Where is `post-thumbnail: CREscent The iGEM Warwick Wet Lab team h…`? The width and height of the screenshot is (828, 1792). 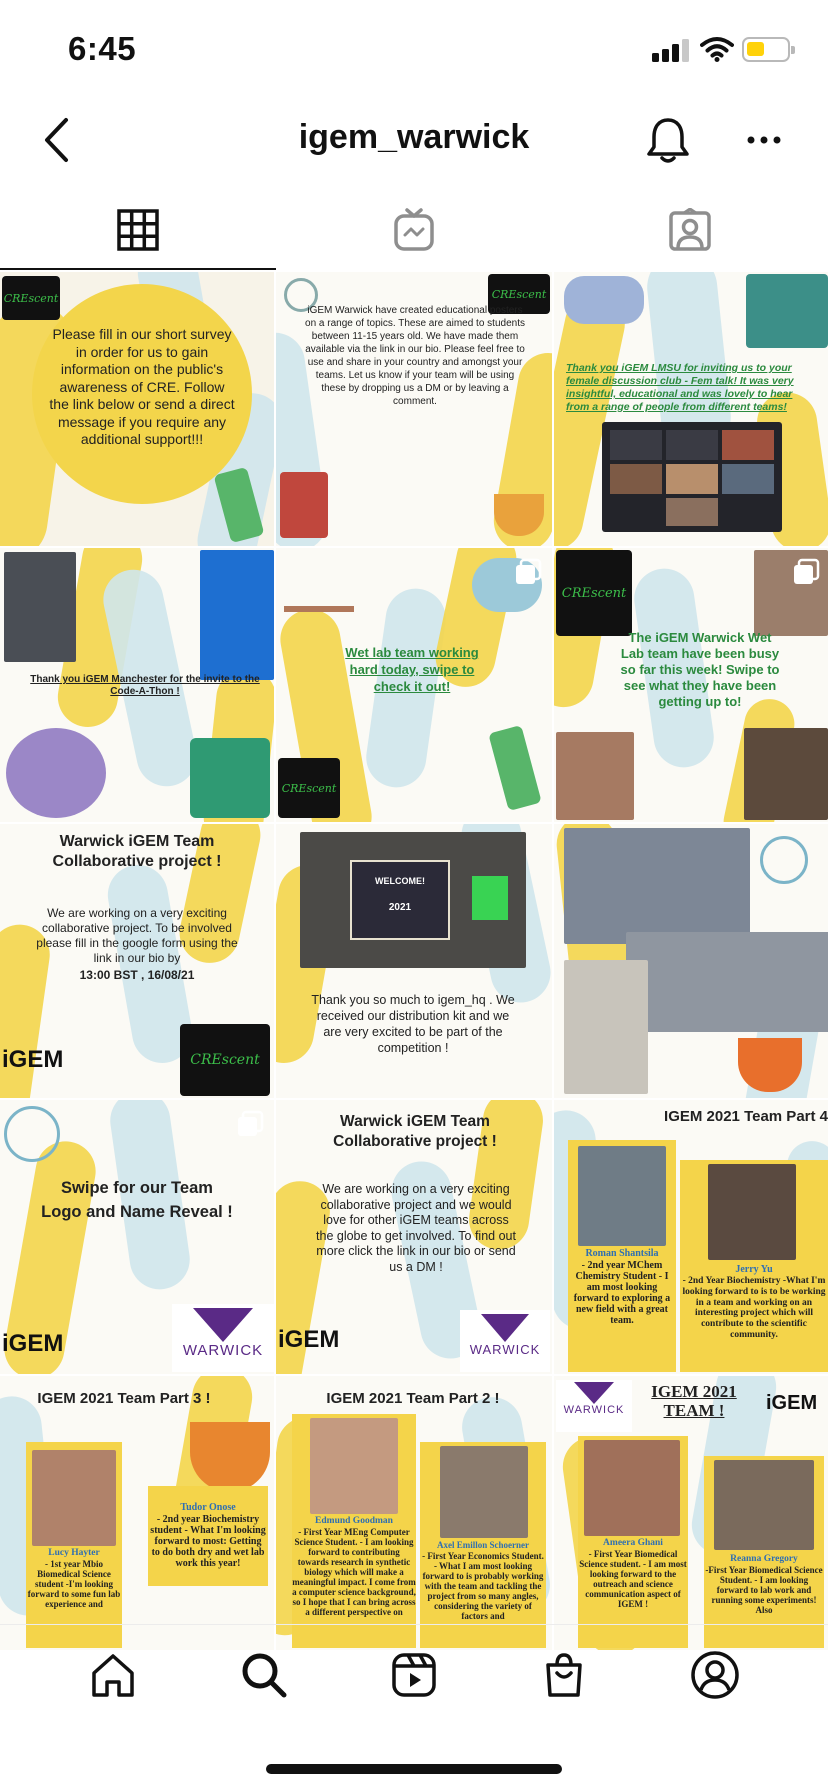 post-thumbnail: CREscent The iGEM Warwick Wet Lab team h… is located at coordinates (691, 685).